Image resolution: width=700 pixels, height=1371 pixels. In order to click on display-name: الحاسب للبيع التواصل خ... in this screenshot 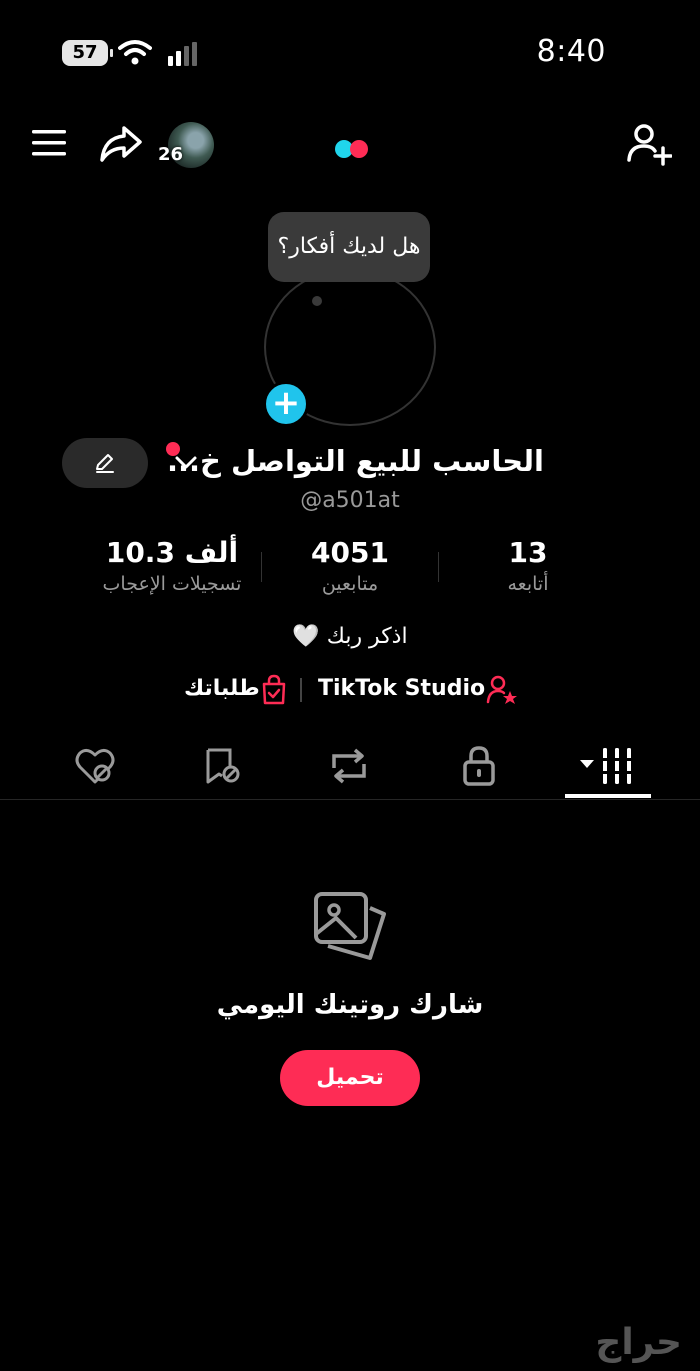, I will do `click(355, 461)`.